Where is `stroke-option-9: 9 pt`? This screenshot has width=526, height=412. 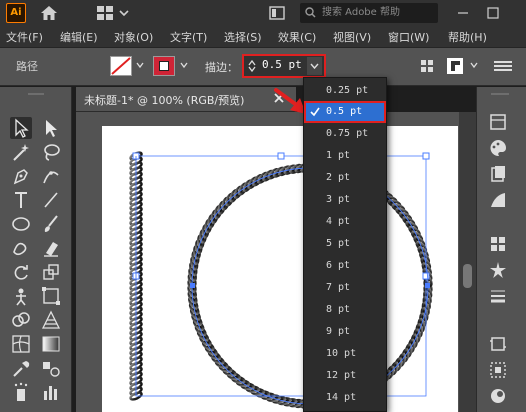
stroke-option-9: 9 pt is located at coordinates (345, 332).